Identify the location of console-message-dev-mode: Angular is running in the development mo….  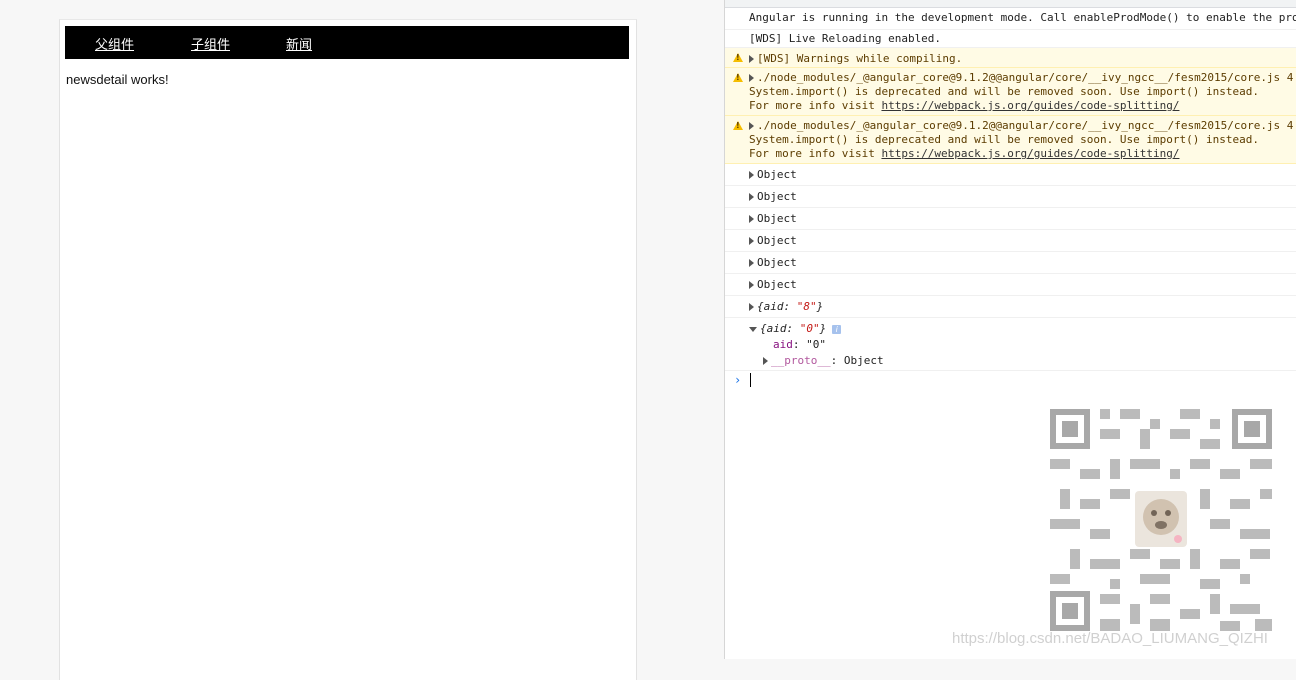
(1010, 19).